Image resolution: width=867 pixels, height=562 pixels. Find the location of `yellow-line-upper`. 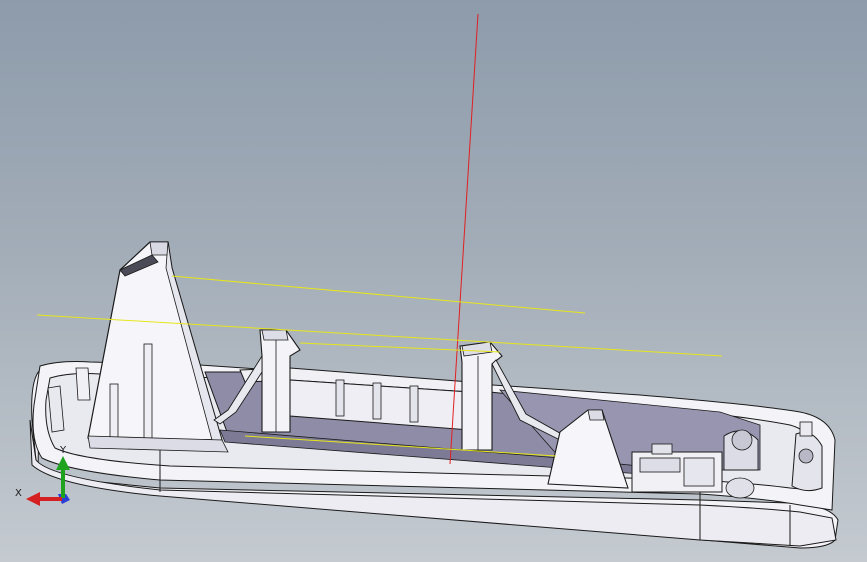

yellow-line-upper is located at coordinates (378, 294).